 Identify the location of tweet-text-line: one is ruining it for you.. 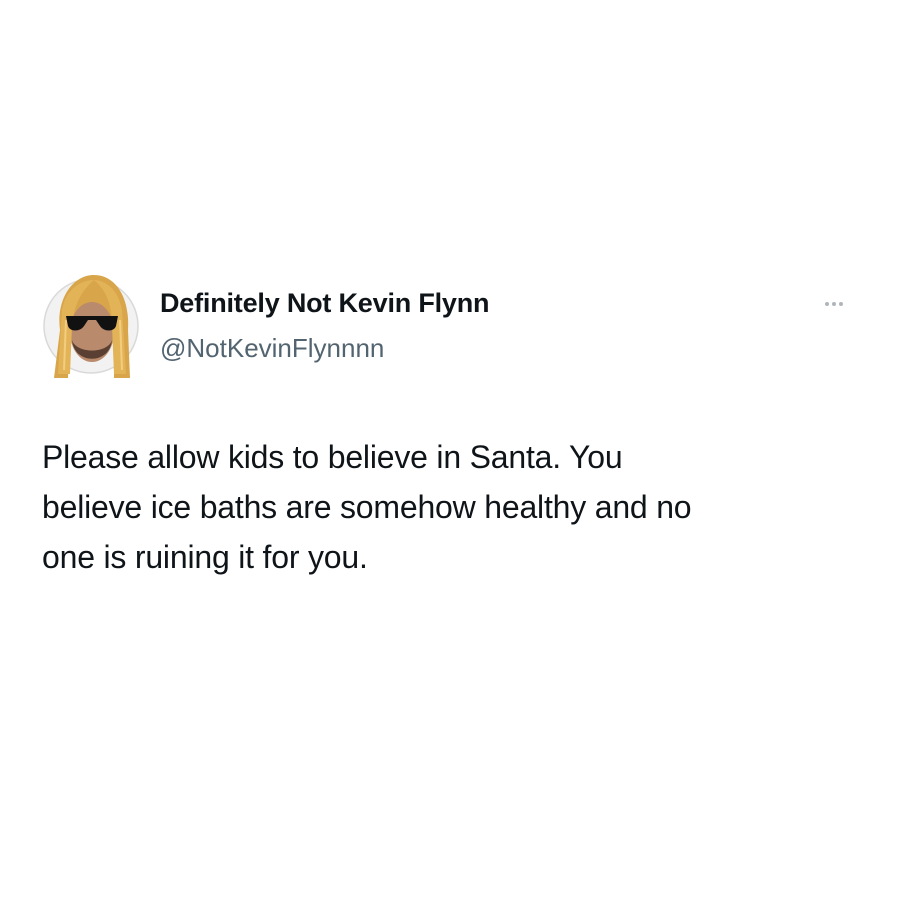
(205, 557).